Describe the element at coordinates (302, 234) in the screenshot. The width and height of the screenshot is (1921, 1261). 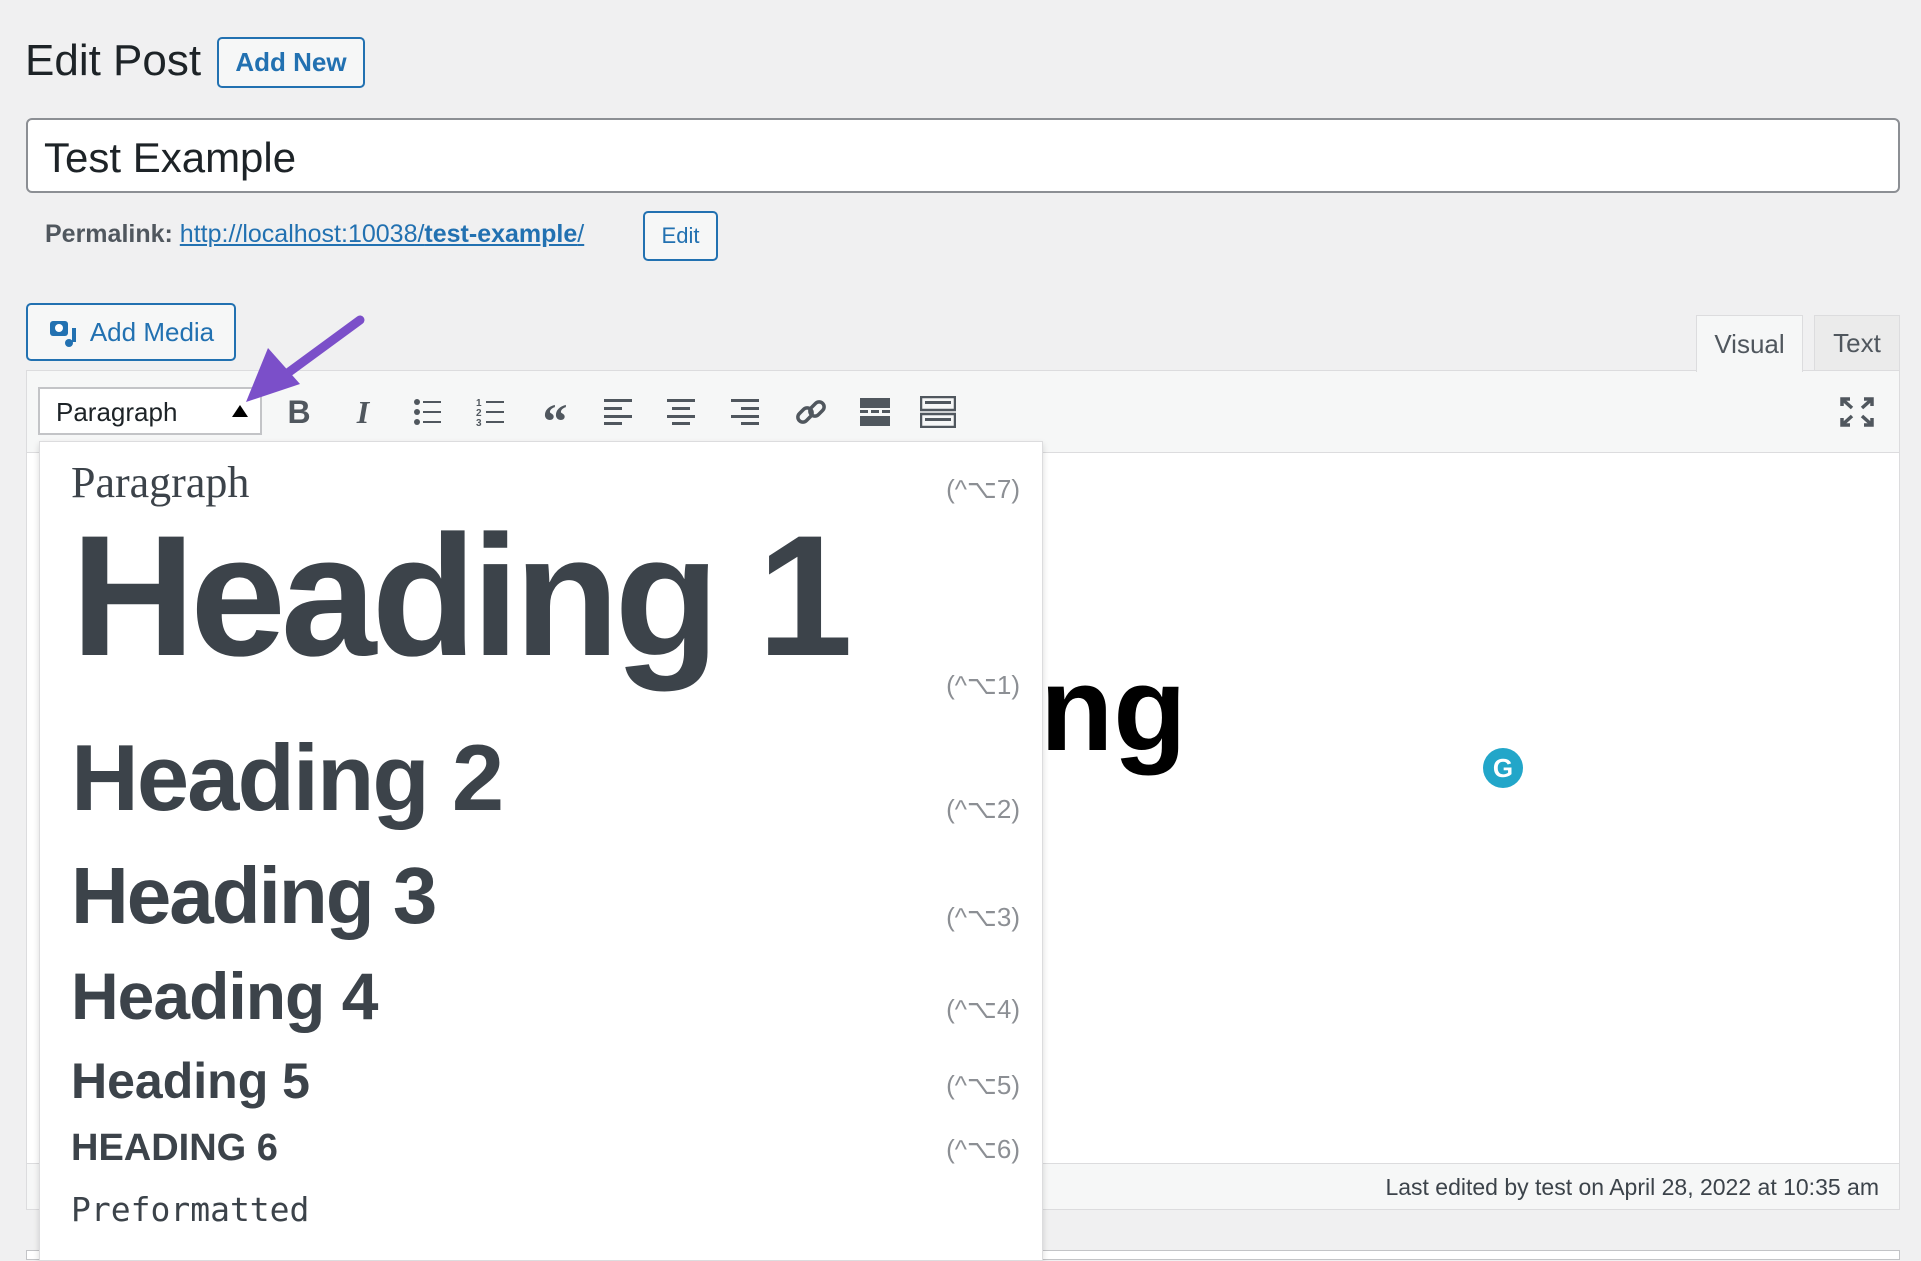
I see `permalink-base: http://localhost:10038/` at that location.